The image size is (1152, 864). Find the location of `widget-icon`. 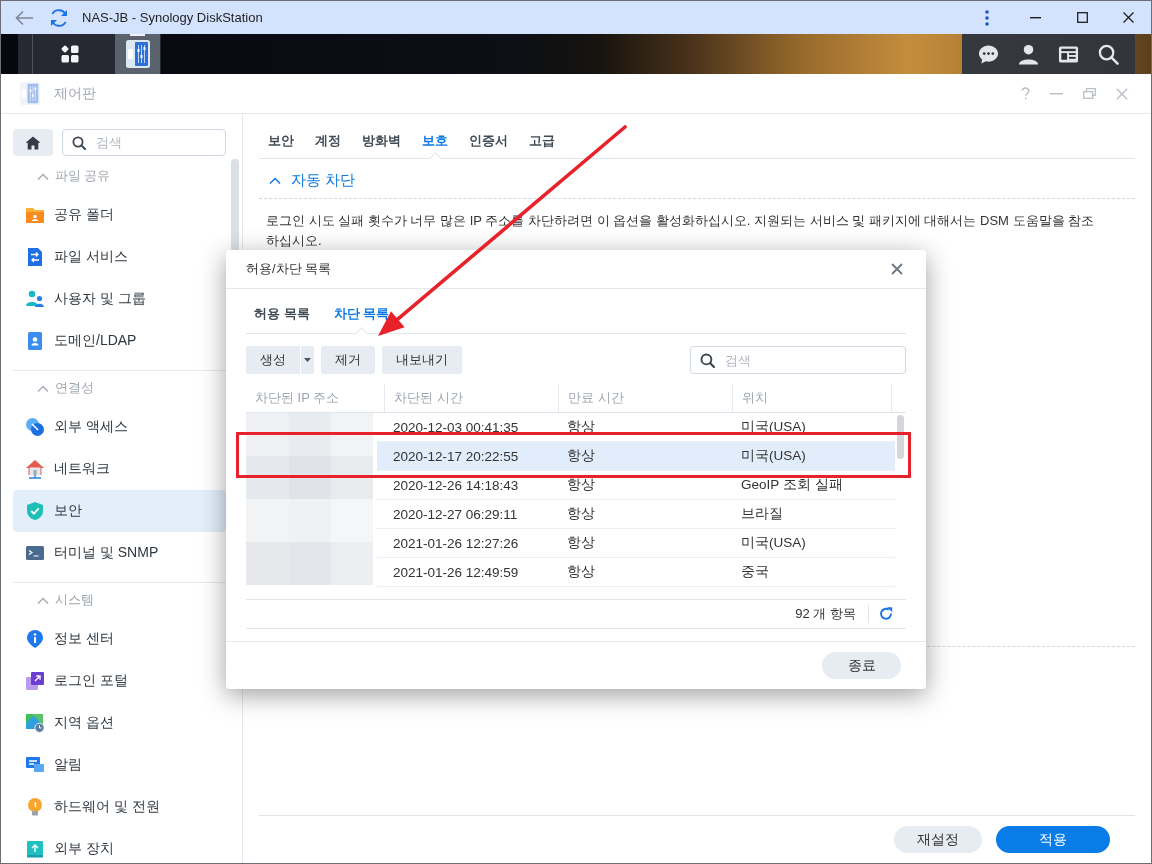

widget-icon is located at coordinates (1068, 54).